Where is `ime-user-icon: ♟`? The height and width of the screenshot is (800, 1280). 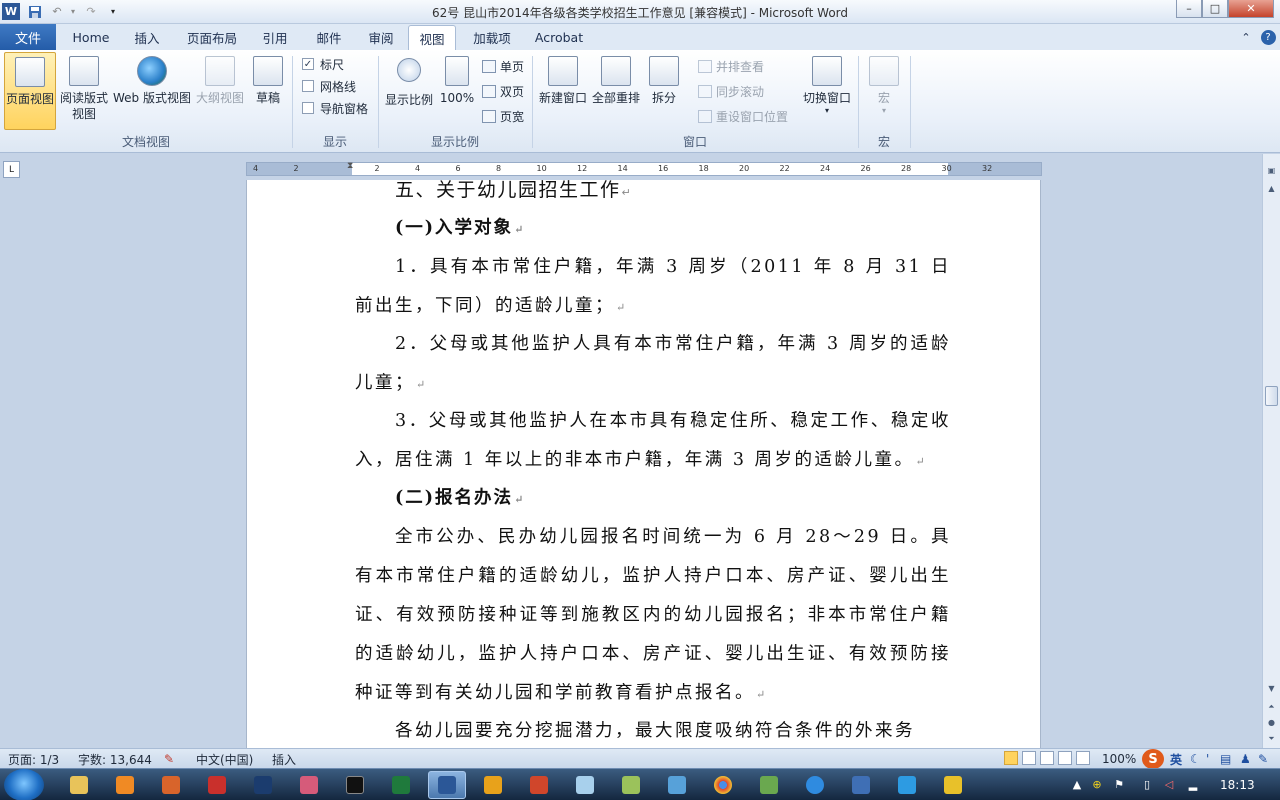
ime-user-icon: ♟ is located at coordinates (1245, 759).